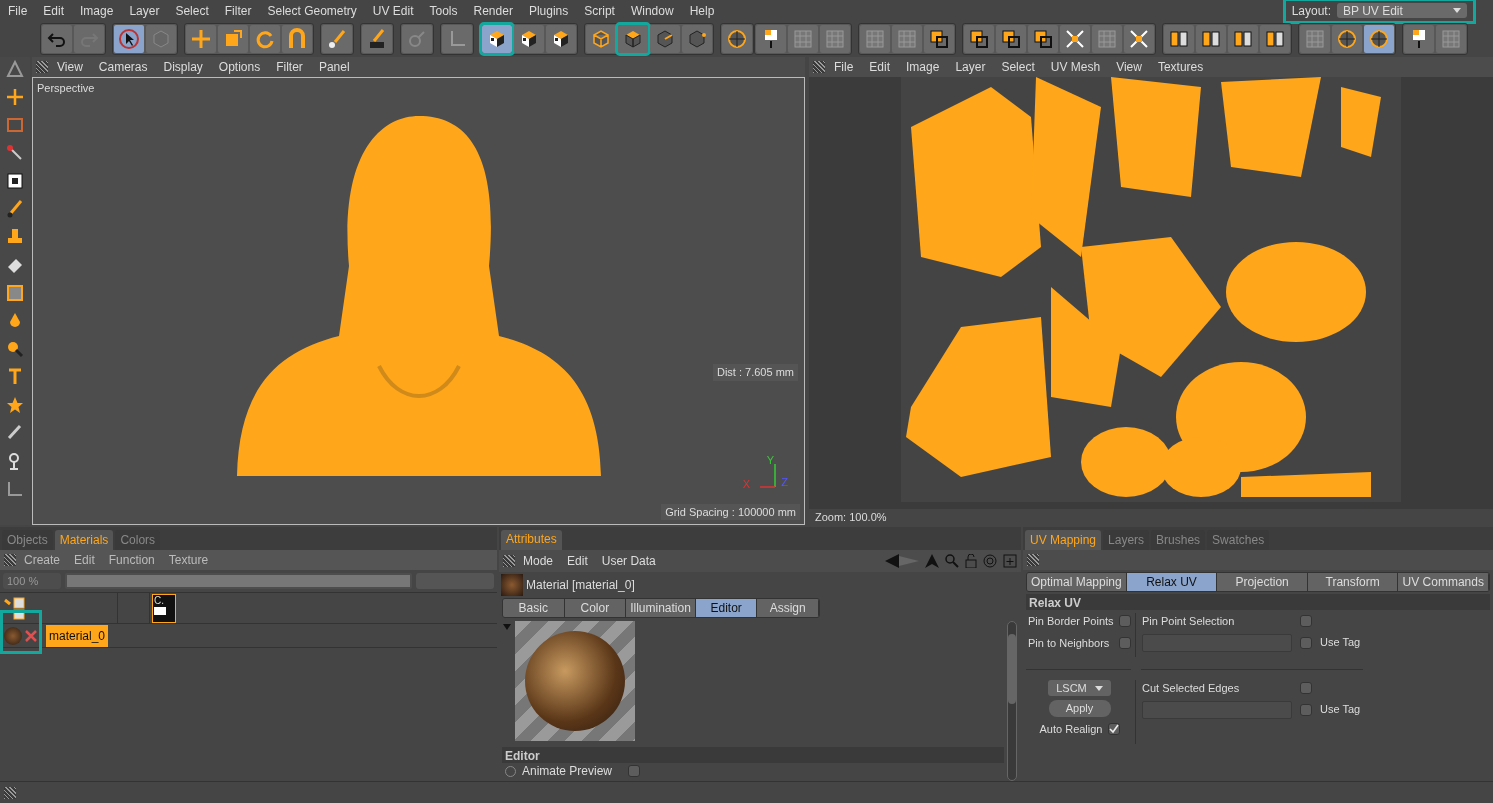 This screenshot has width=1493, height=803. What do you see at coordinates (42, 560) in the screenshot?
I see `menu-item: Create` at bounding box center [42, 560].